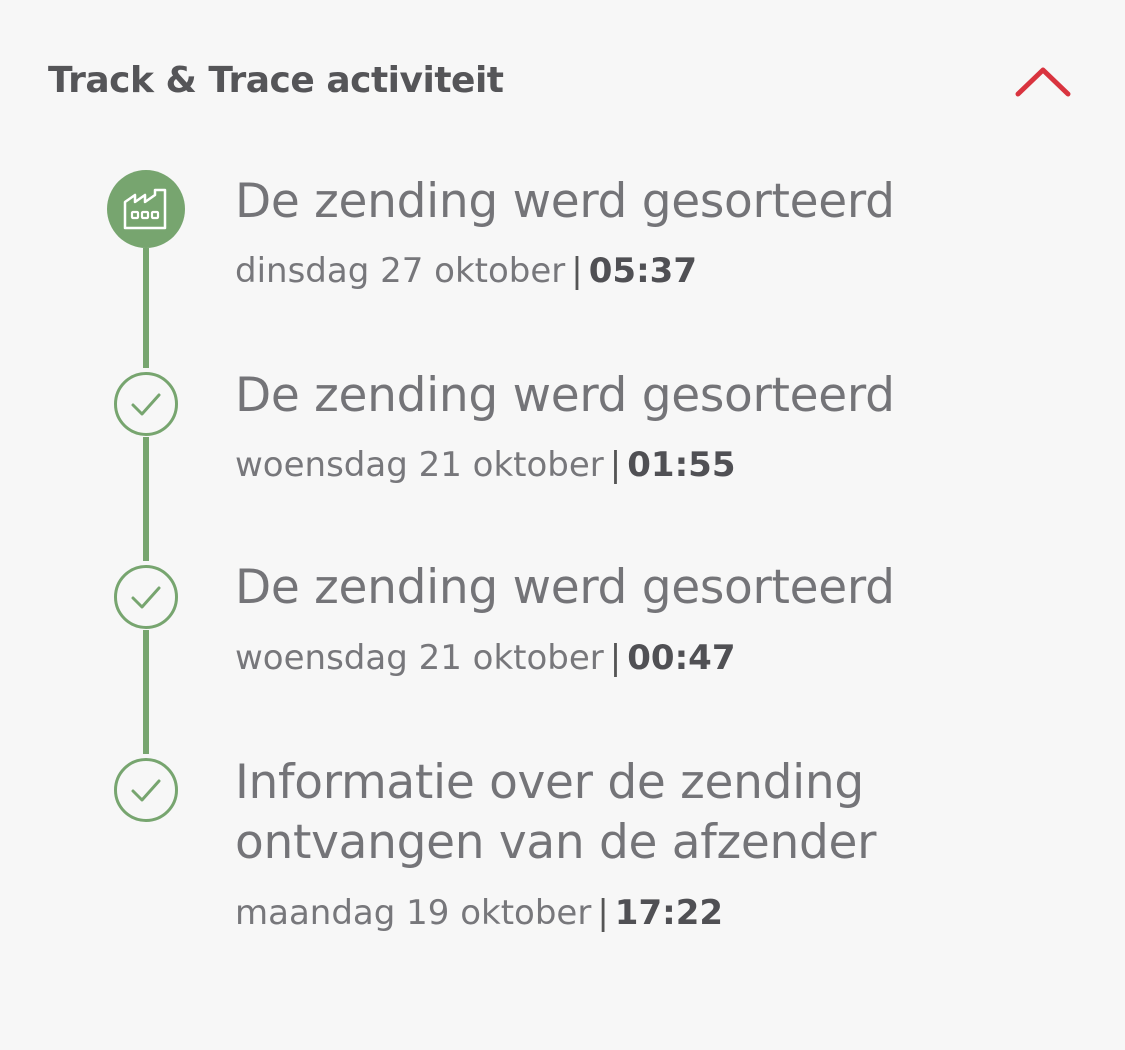 The image size is (1125, 1050). What do you see at coordinates (146, 209) in the screenshot?
I see `factory-icon` at bounding box center [146, 209].